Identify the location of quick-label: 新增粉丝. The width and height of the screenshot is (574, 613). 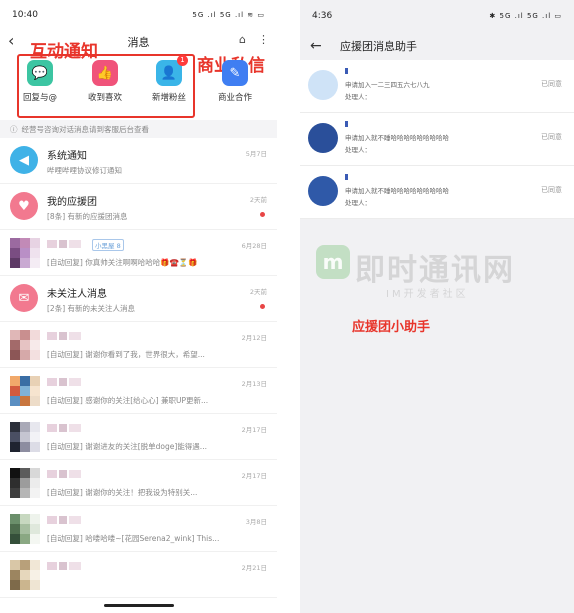
(168, 98).